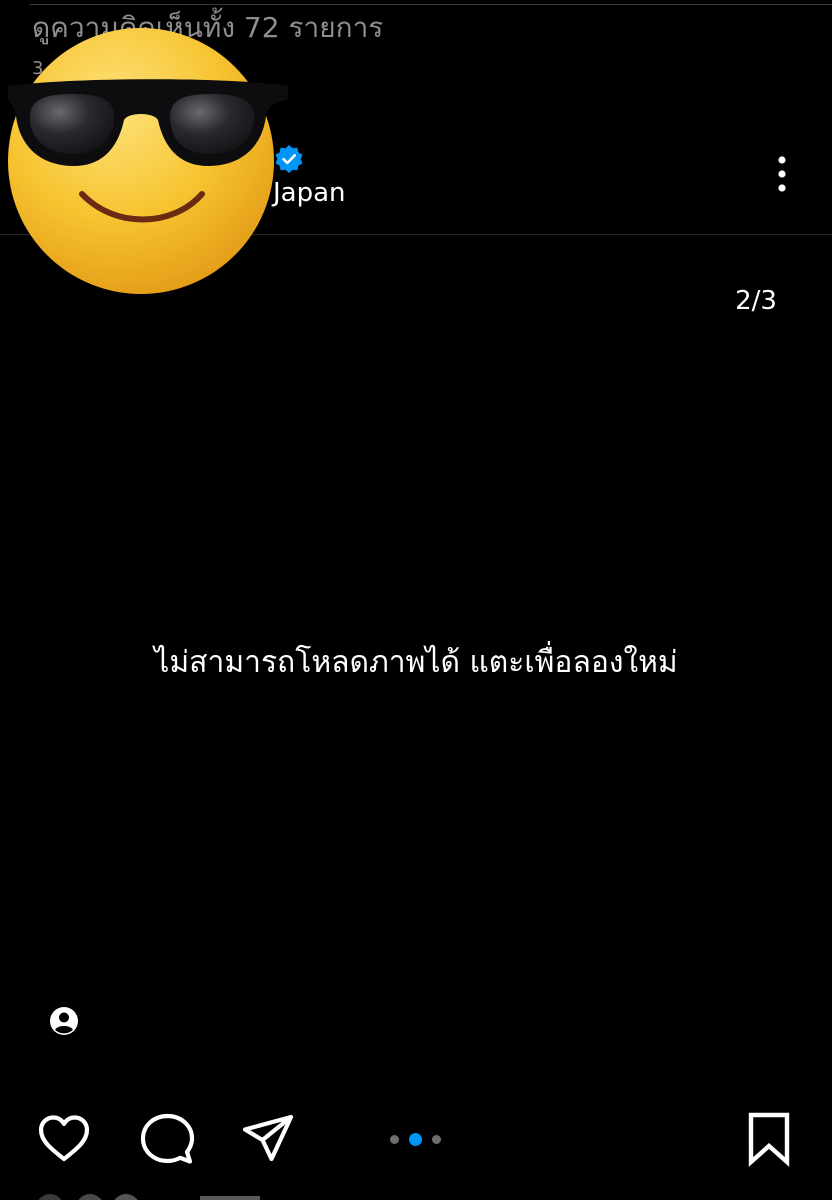 This screenshot has width=832, height=1200. Describe the element at coordinates (268, 1139) in the screenshot. I see `paper-plane-icon` at that location.